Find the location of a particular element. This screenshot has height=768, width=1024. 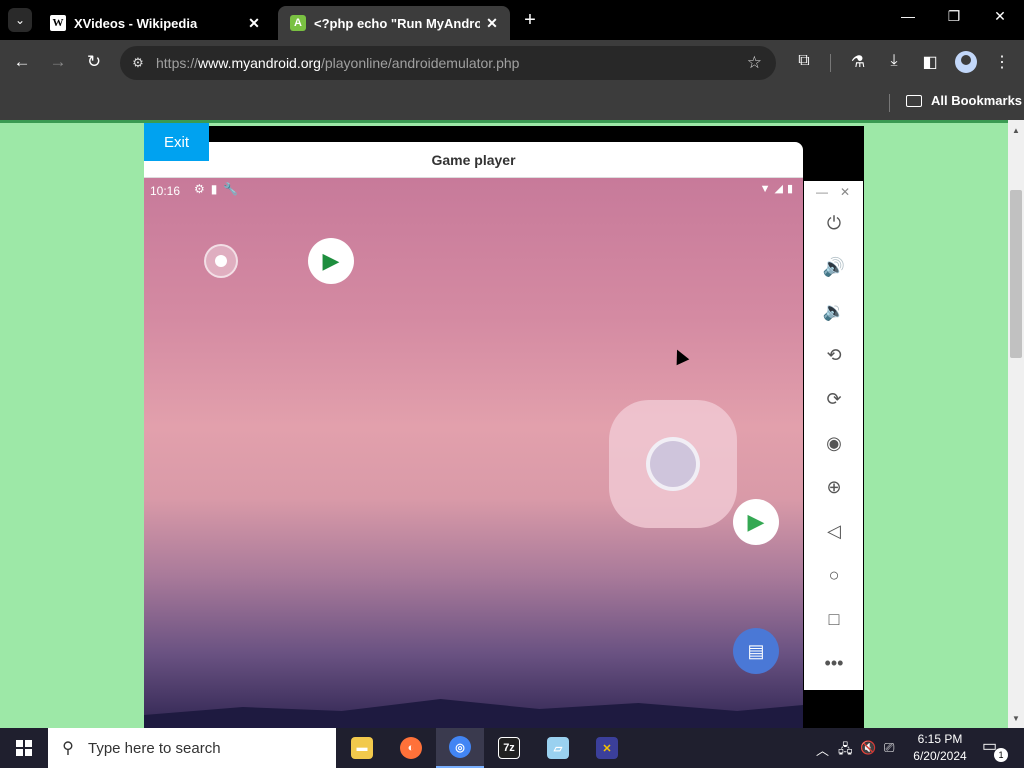

side-panel-icon: ◧ is located at coordinates (930, 62).